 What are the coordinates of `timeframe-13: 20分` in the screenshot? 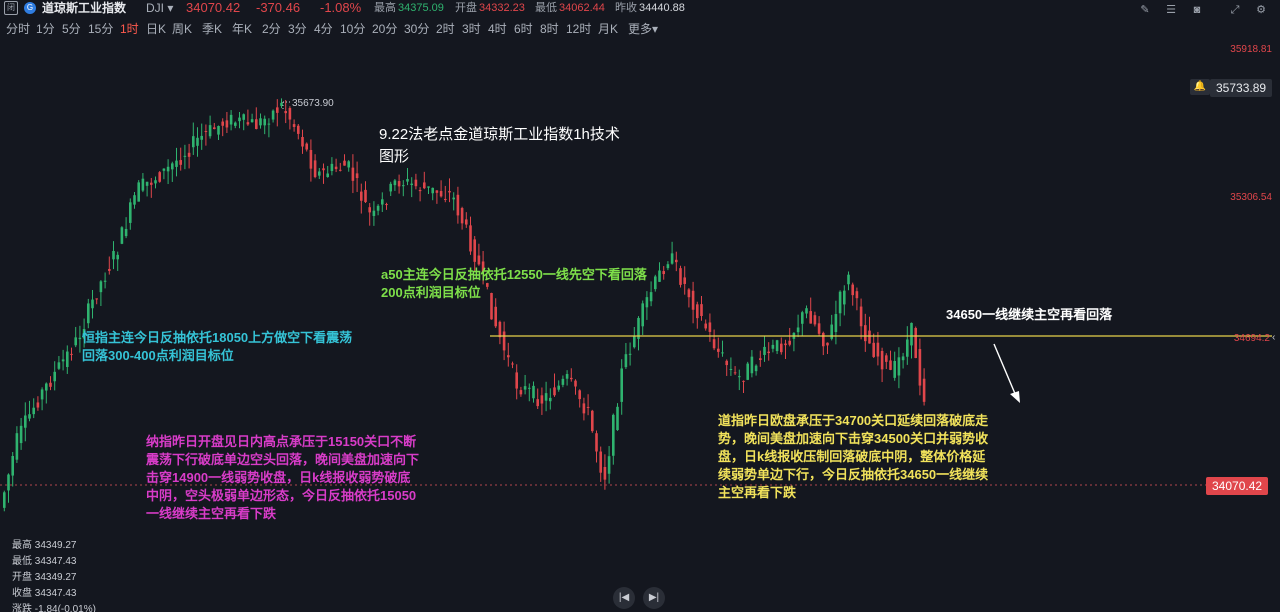 It's located at (384, 29).